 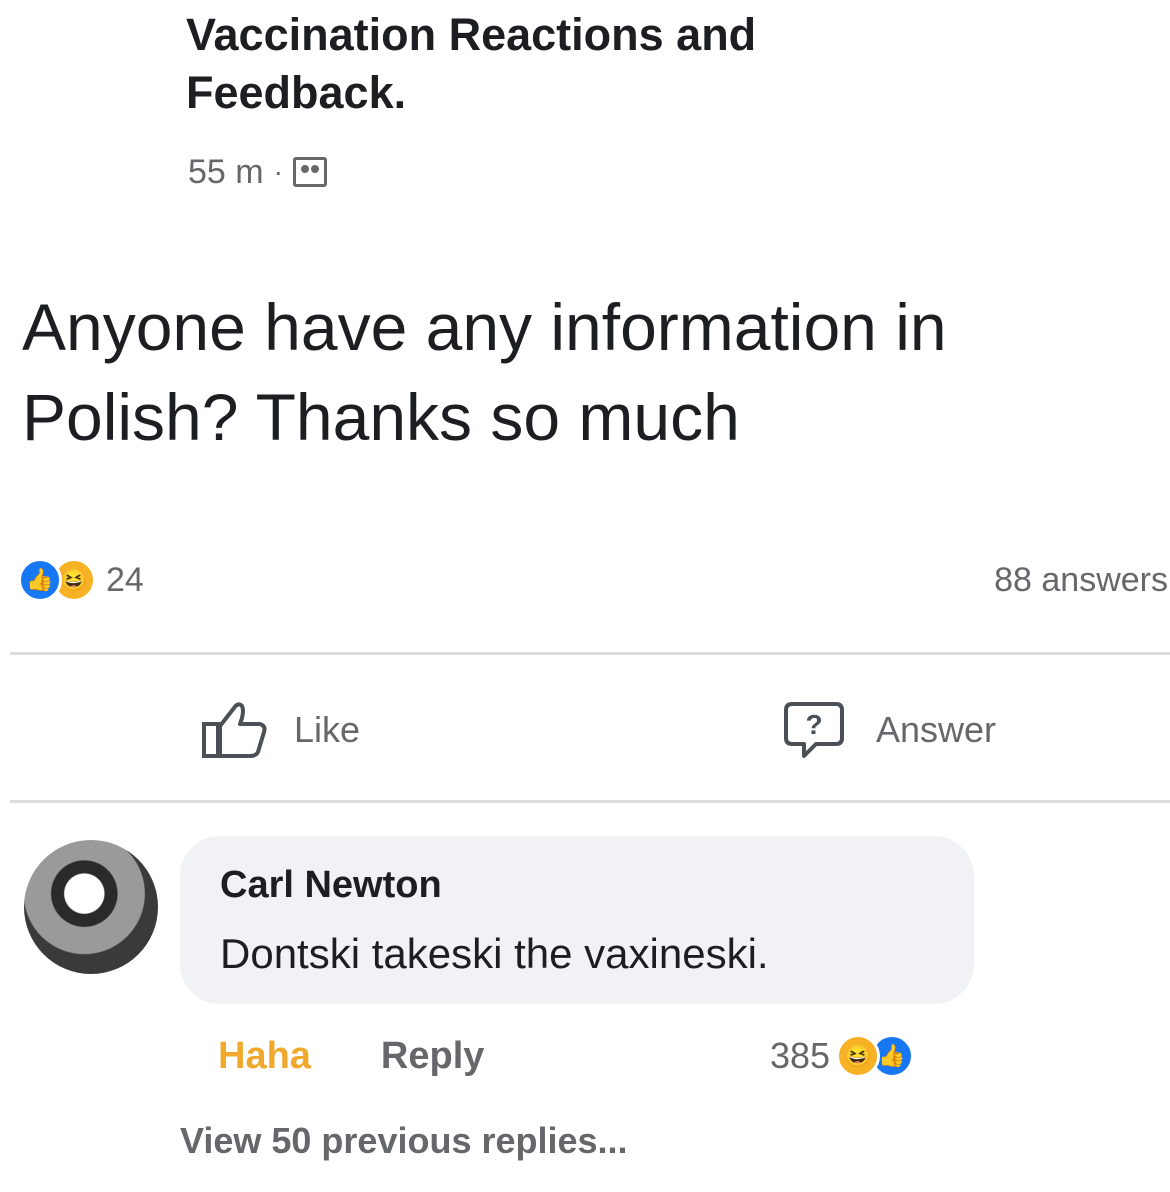 I want to click on like-button: Like, so click(x=280, y=730).